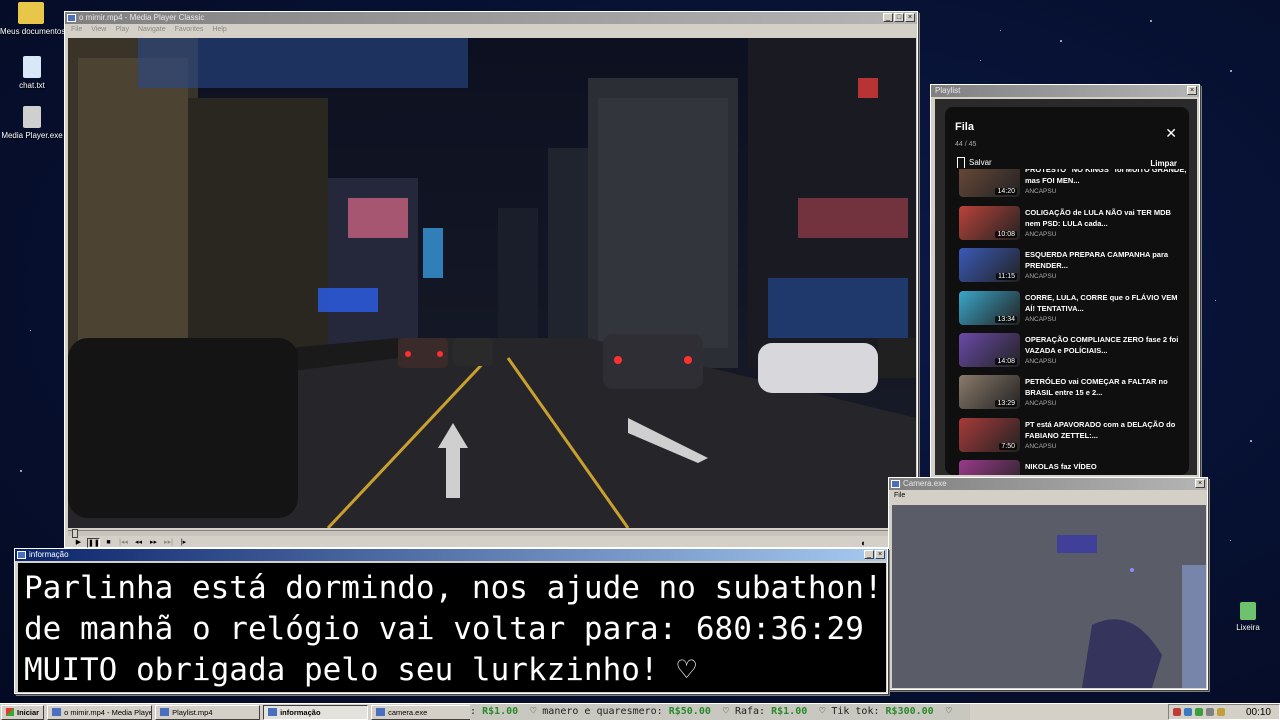 The height and width of the screenshot is (720, 1280). What do you see at coordinates (451, 555) in the screenshot?
I see `info-titlebar: informação _ ×` at bounding box center [451, 555].